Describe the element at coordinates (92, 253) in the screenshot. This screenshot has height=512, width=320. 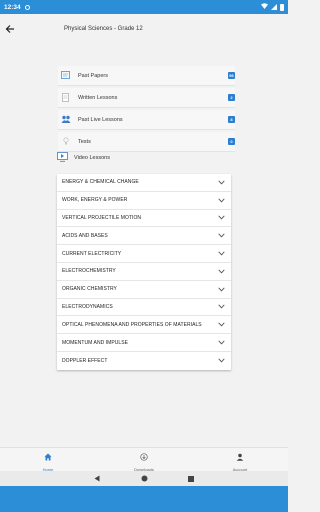
I see `topic-label: CURRENT ELECTRICITY` at that location.